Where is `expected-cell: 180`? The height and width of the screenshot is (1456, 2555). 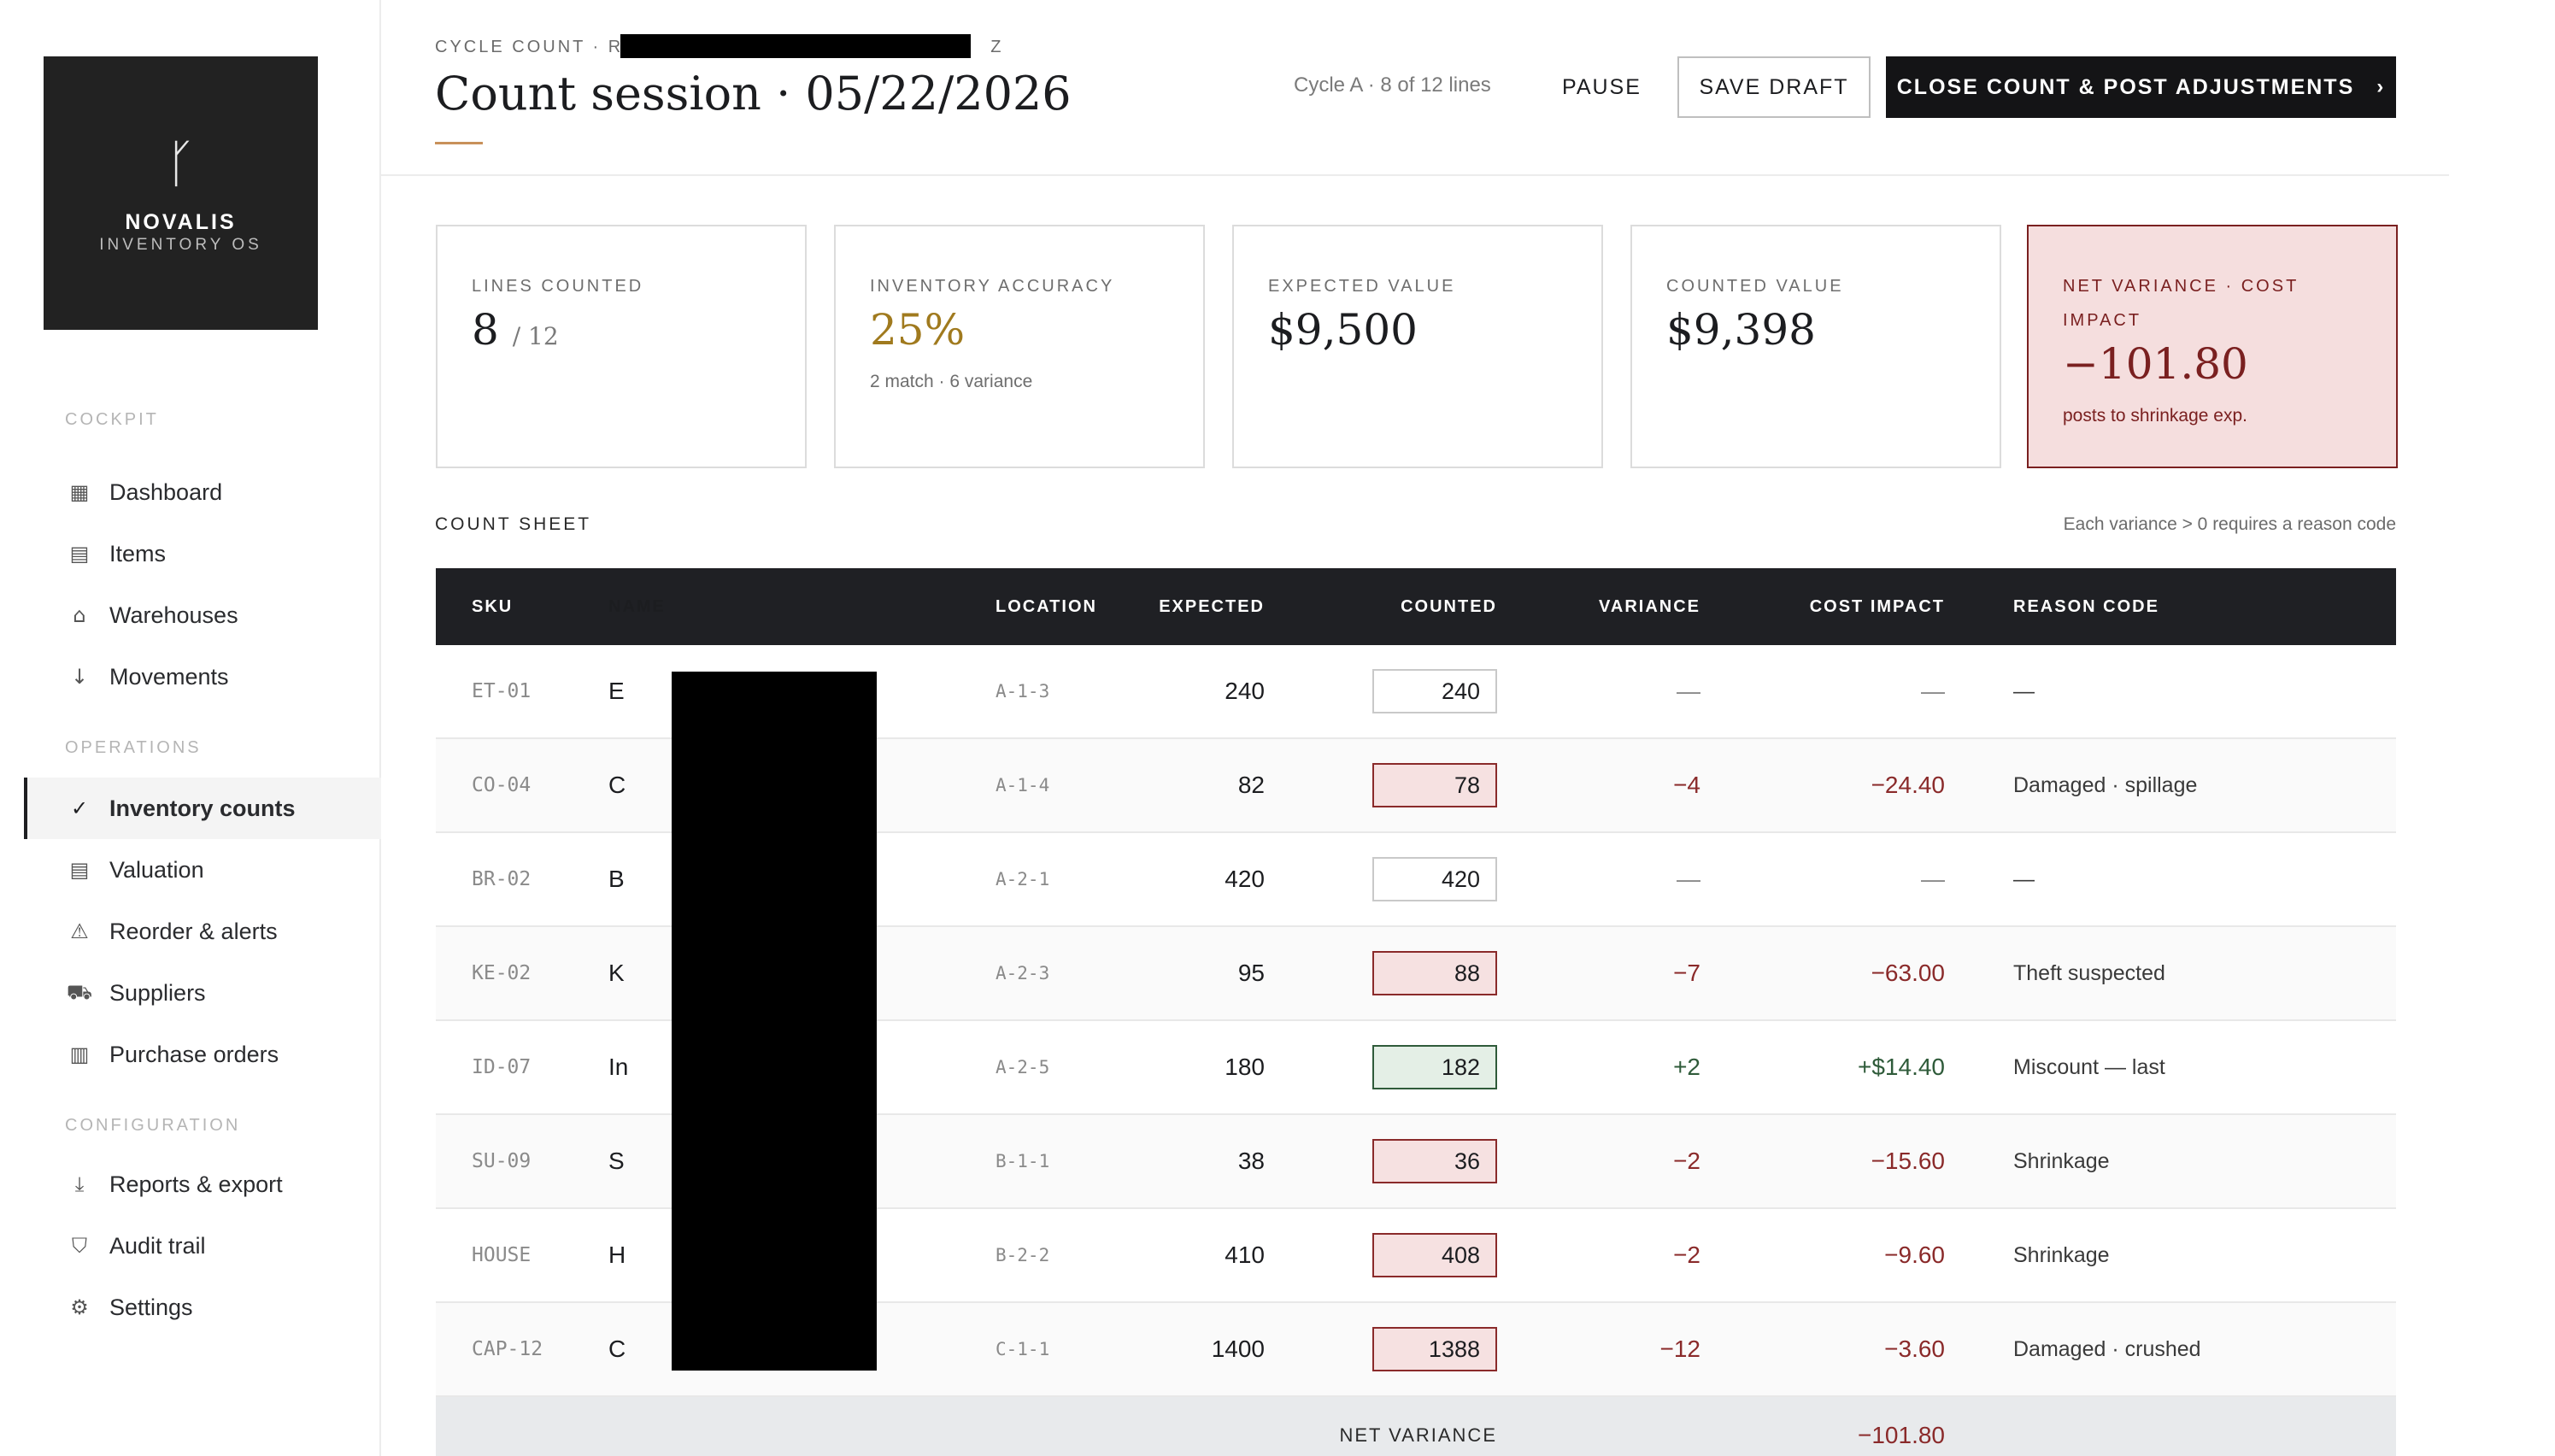
expected-cell: 180 is located at coordinates (1245, 1067).